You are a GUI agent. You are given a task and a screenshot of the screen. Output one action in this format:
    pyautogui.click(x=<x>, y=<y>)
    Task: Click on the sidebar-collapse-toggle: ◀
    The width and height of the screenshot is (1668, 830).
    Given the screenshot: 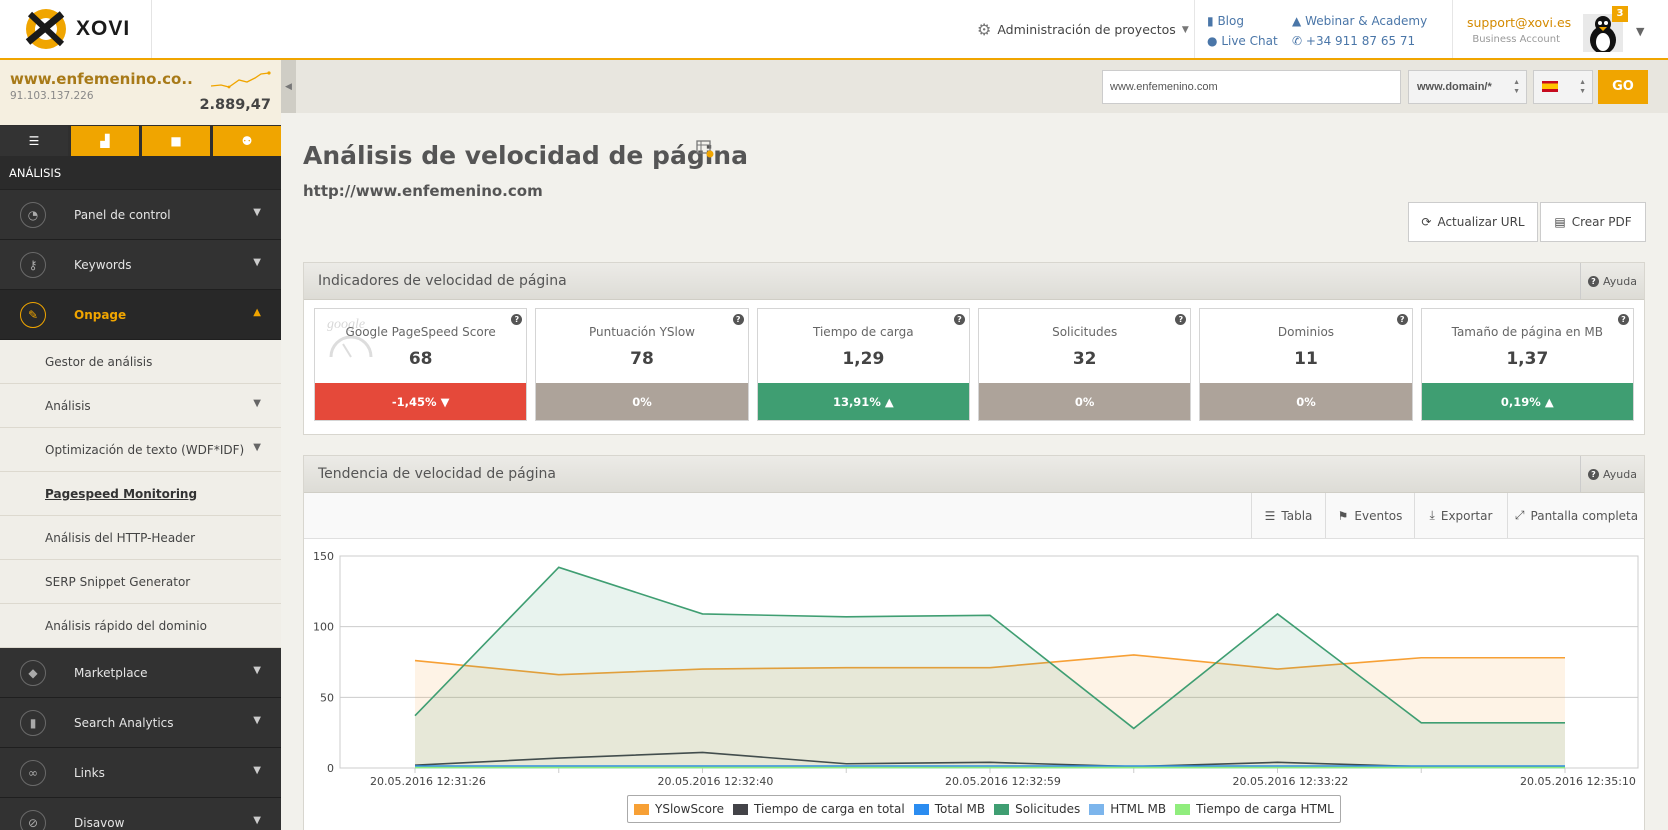 What is the action you would take?
    pyautogui.click(x=288, y=86)
    